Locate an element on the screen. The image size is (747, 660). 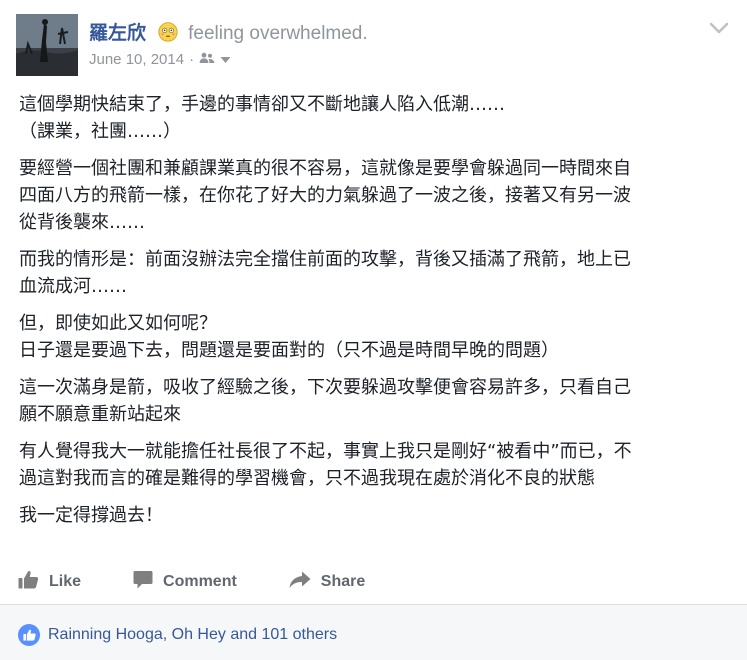
share-button: Share is located at coordinates (327, 582).